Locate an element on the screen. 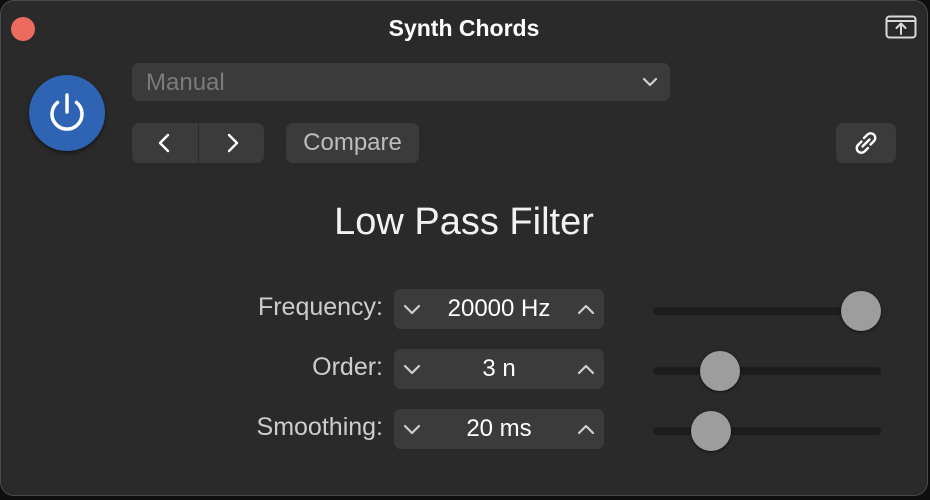  smoothing-decrement-button is located at coordinates (412, 429).